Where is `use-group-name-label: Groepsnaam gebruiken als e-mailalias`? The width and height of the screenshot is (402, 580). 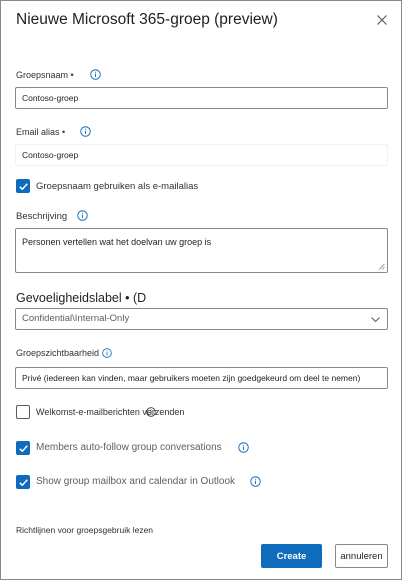 use-group-name-label: Groepsnaam gebruiken als e-mailalias is located at coordinates (117, 186).